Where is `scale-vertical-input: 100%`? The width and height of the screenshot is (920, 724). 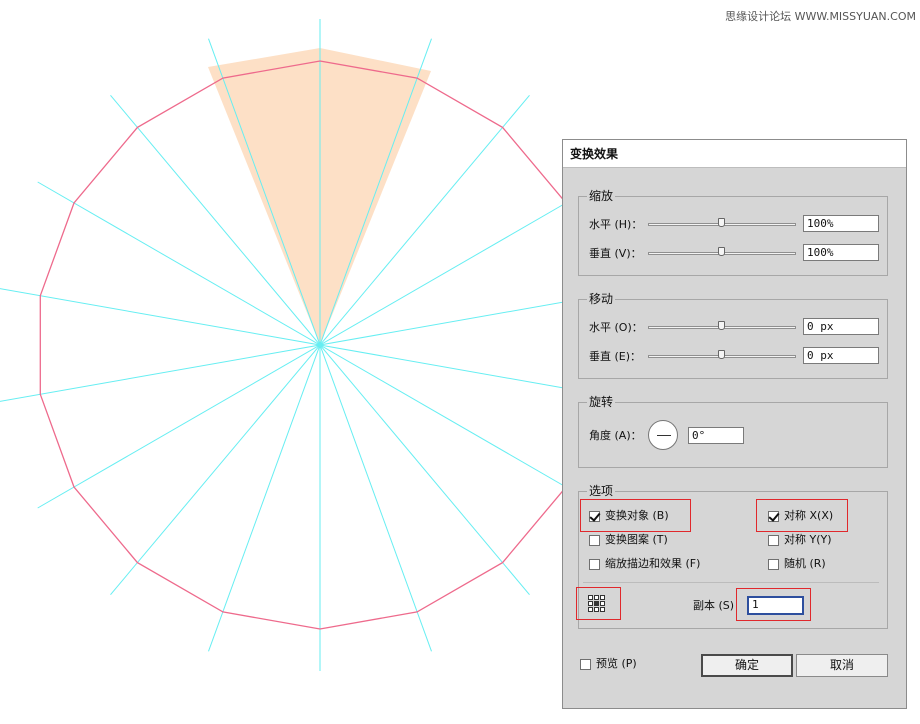
scale-vertical-input: 100% is located at coordinates (841, 252).